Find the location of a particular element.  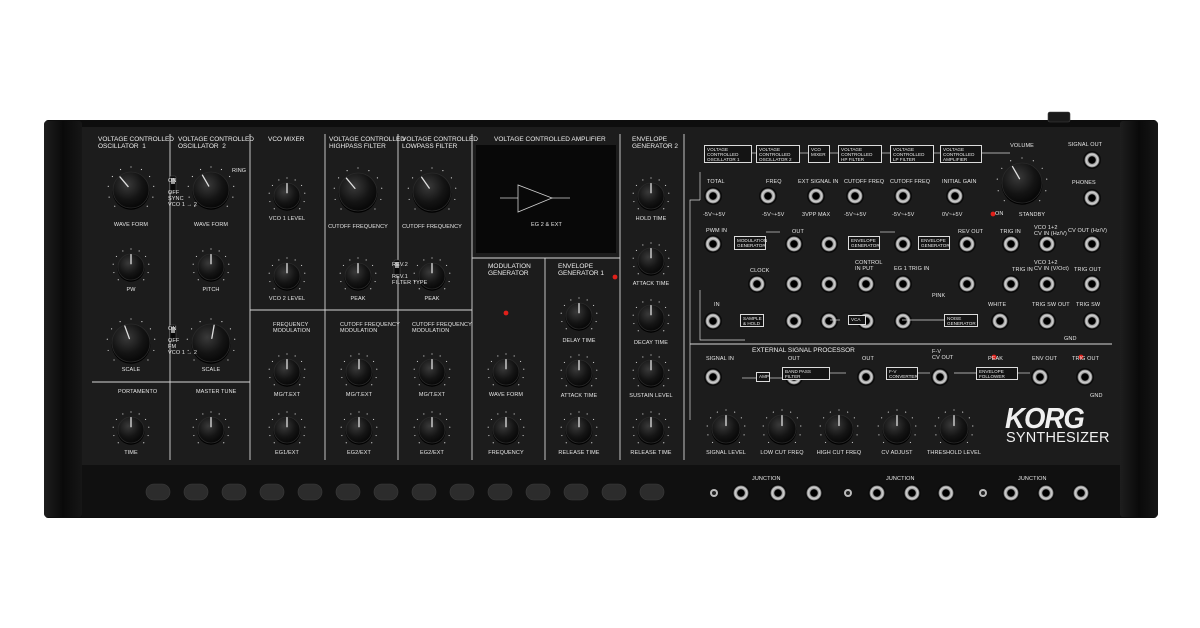

eg2-led is located at coordinates (615, 277).